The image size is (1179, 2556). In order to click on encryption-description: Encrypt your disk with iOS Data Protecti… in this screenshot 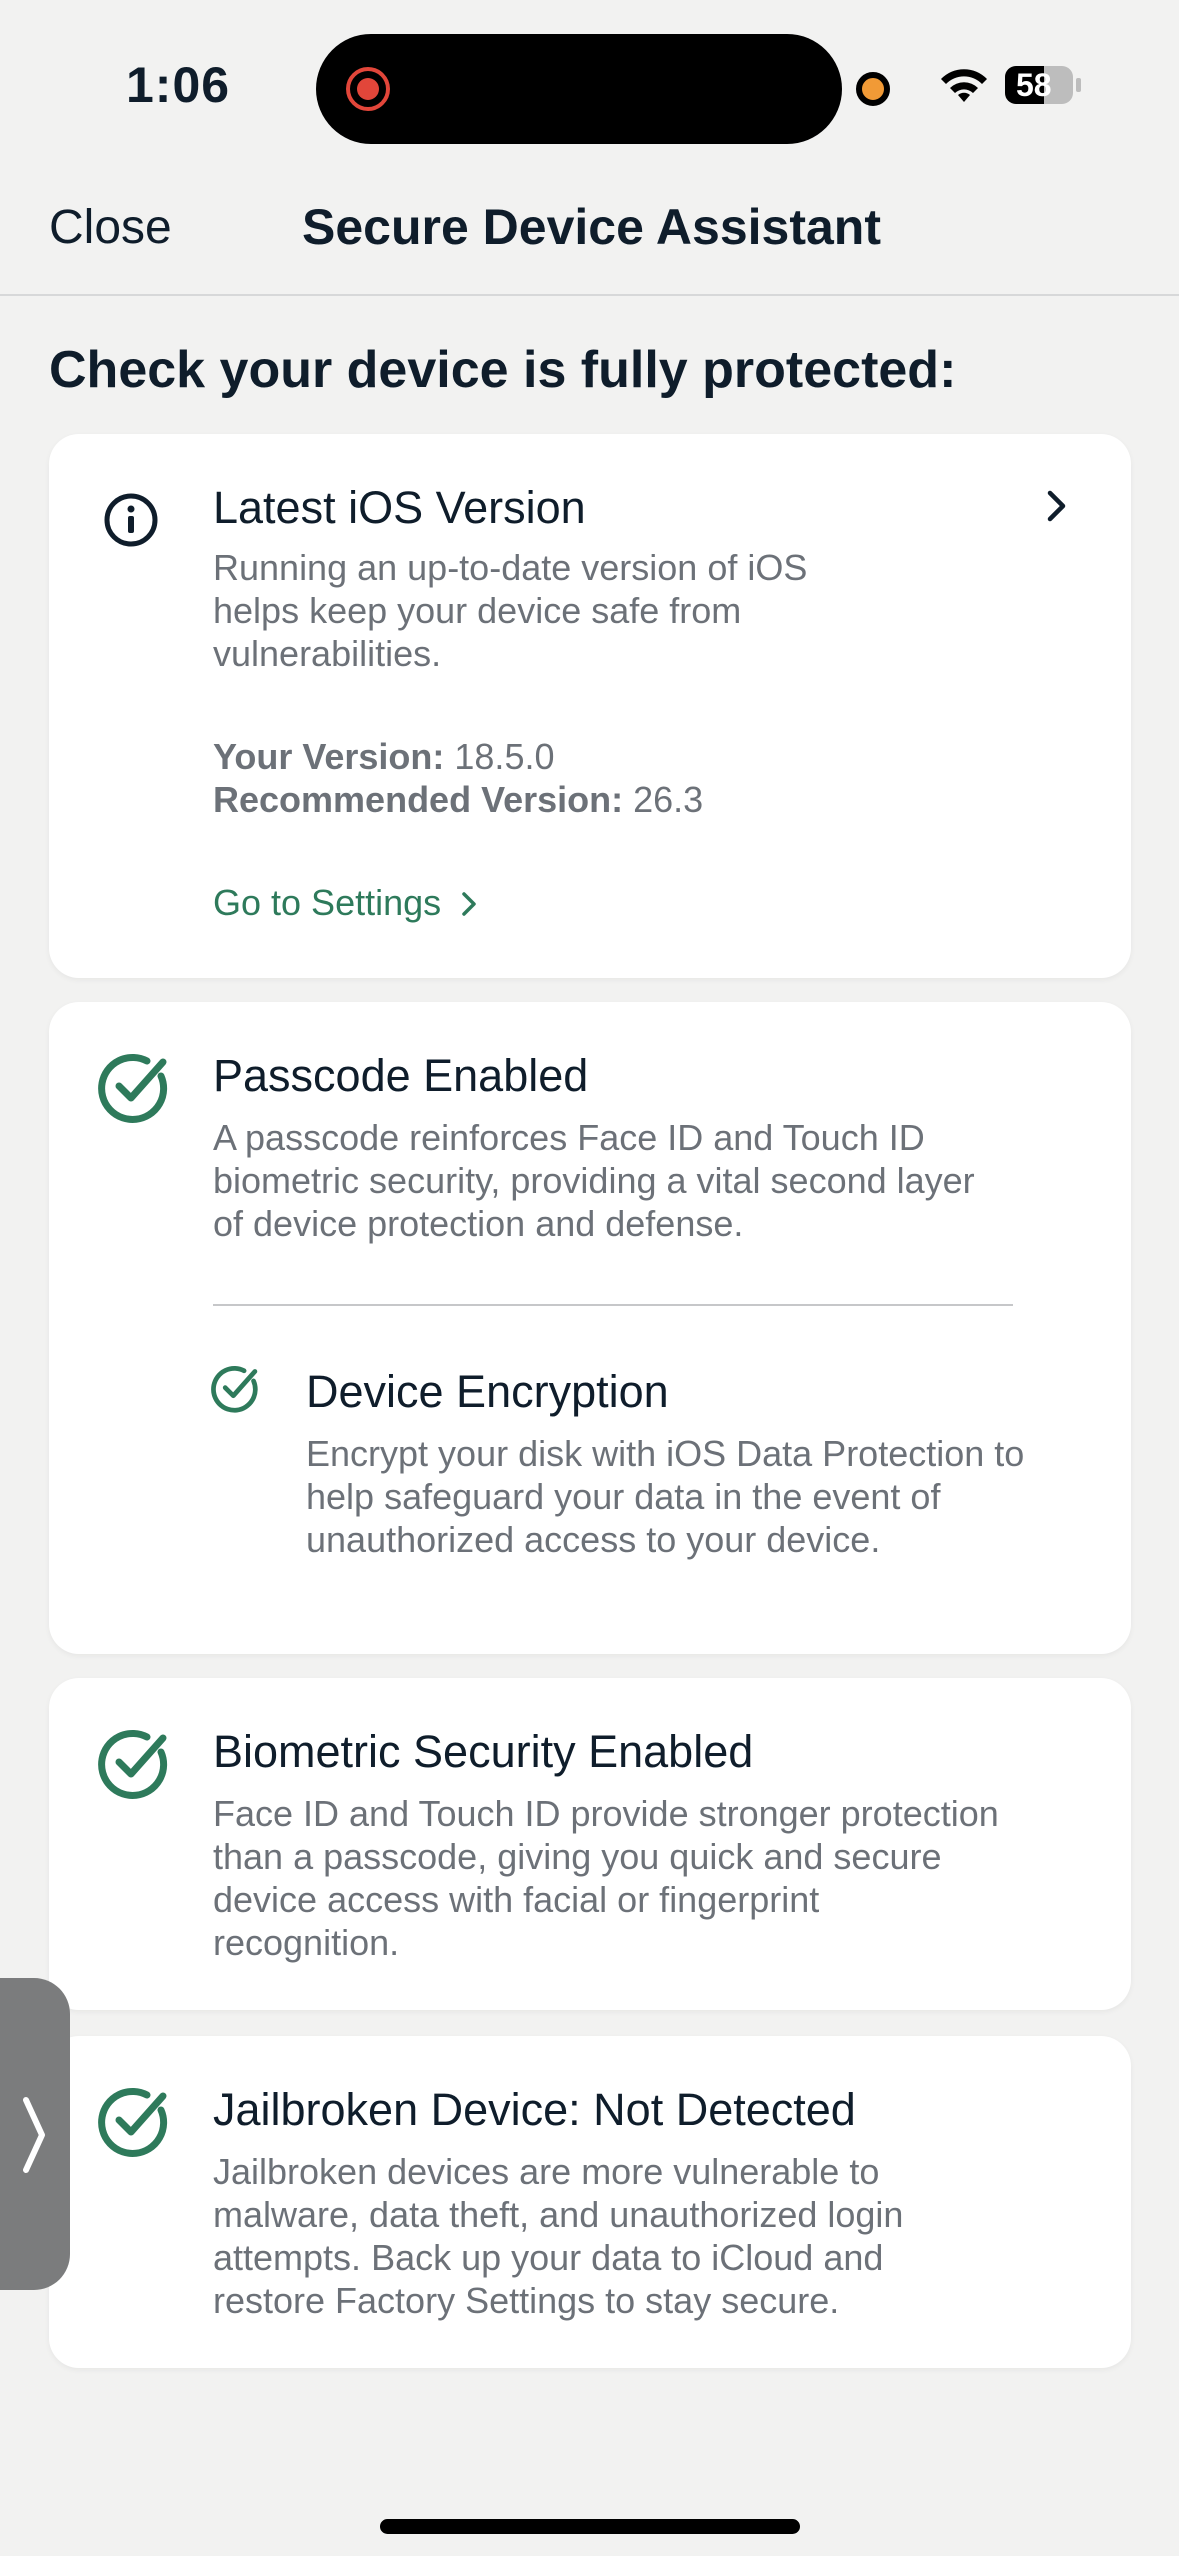, I will do `click(665, 1496)`.